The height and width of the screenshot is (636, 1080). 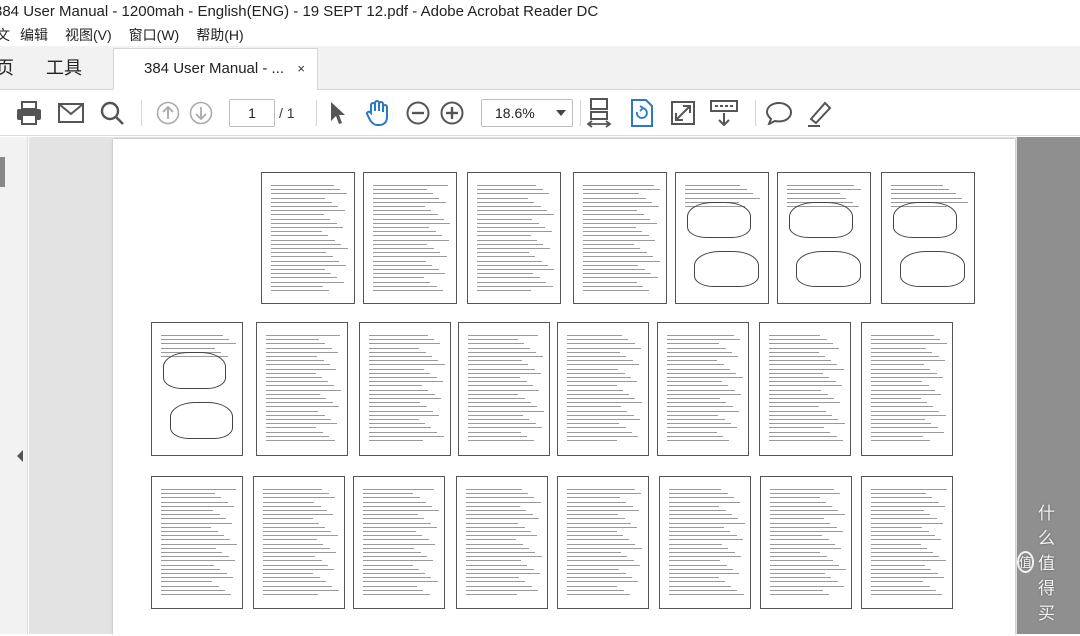 What do you see at coordinates (32, 35) in the screenshot?
I see `menu-edit: 编辑` at bounding box center [32, 35].